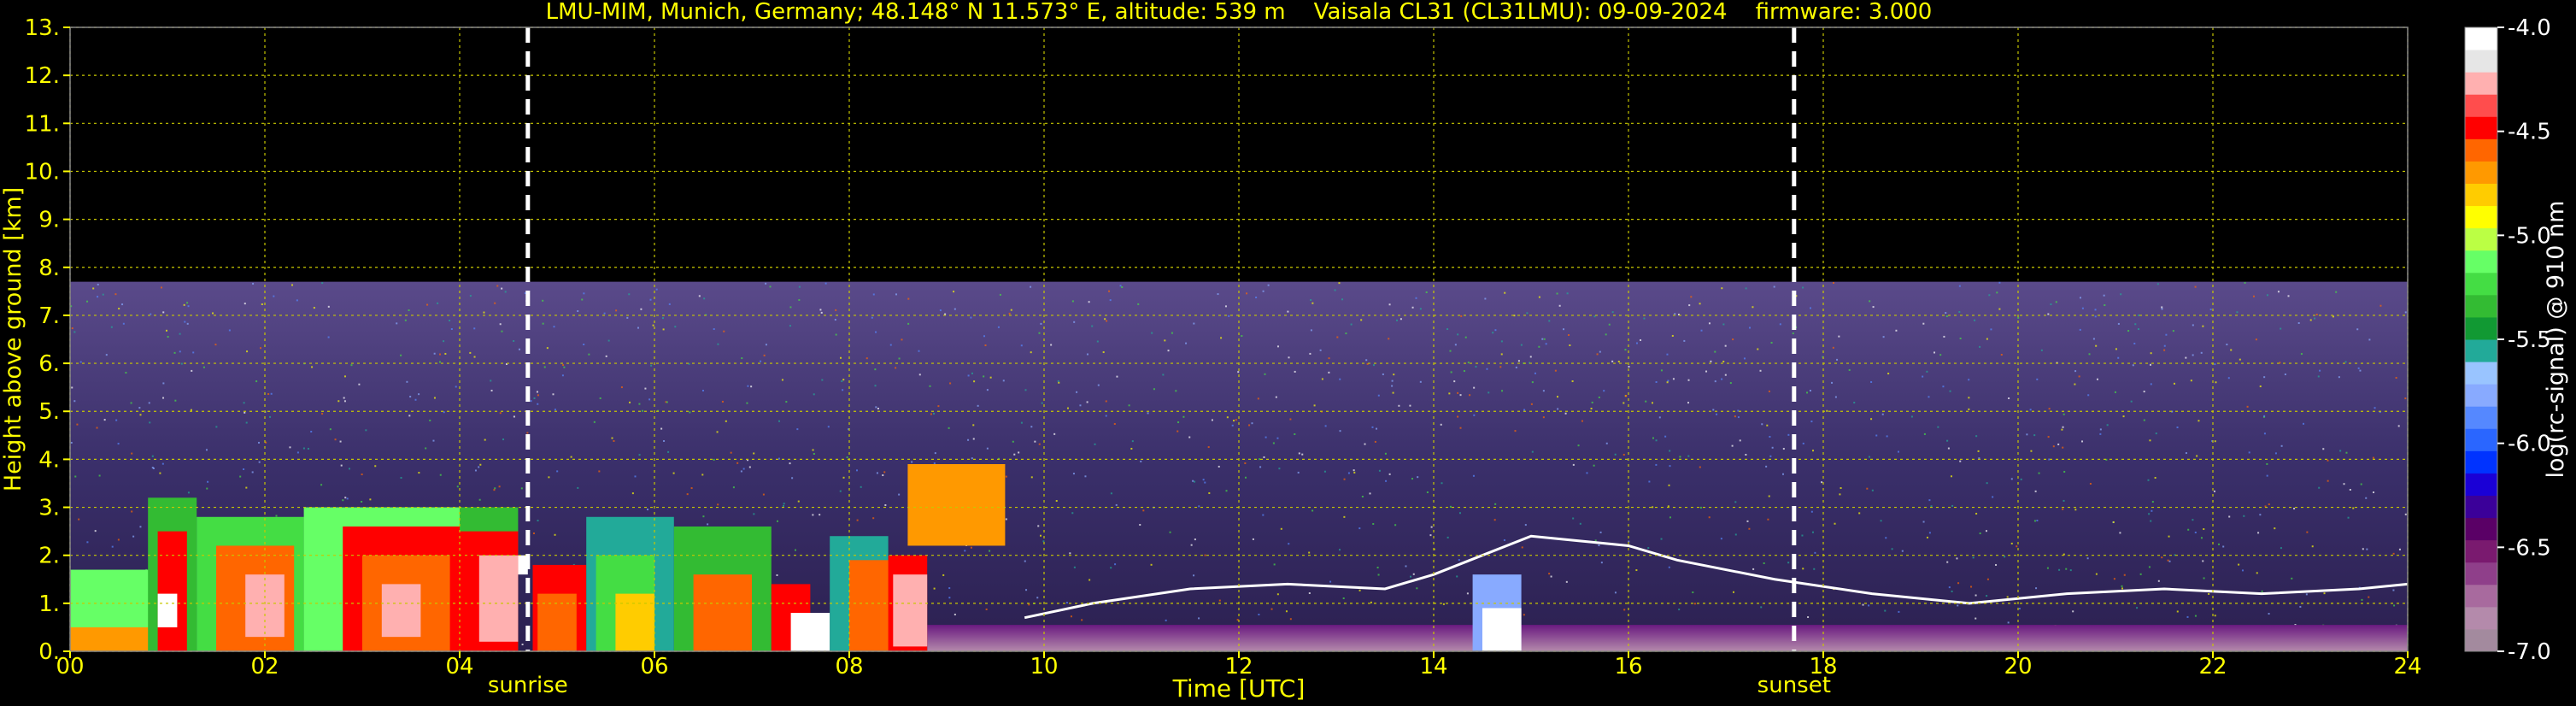 The width and height of the screenshot is (2576, 706). Describe the element at coordinates (42, 172) in the screenshot. I see `y-tick-label: 10.` at that location.